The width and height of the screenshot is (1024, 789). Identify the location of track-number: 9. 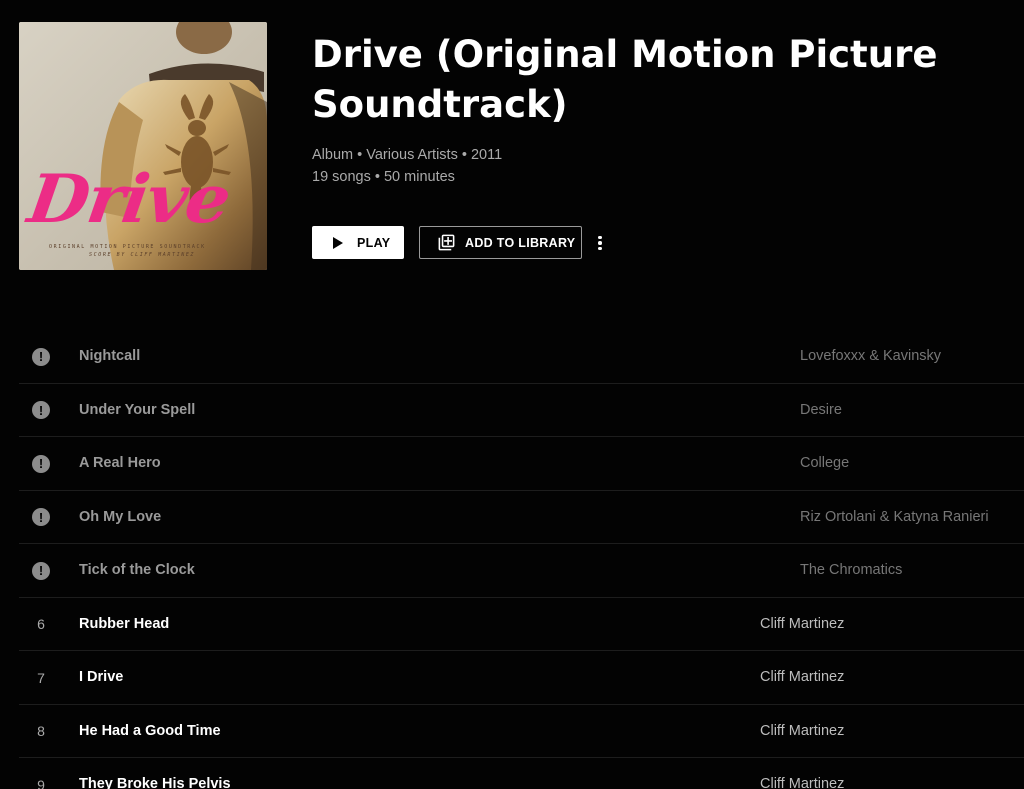
(41, 782).